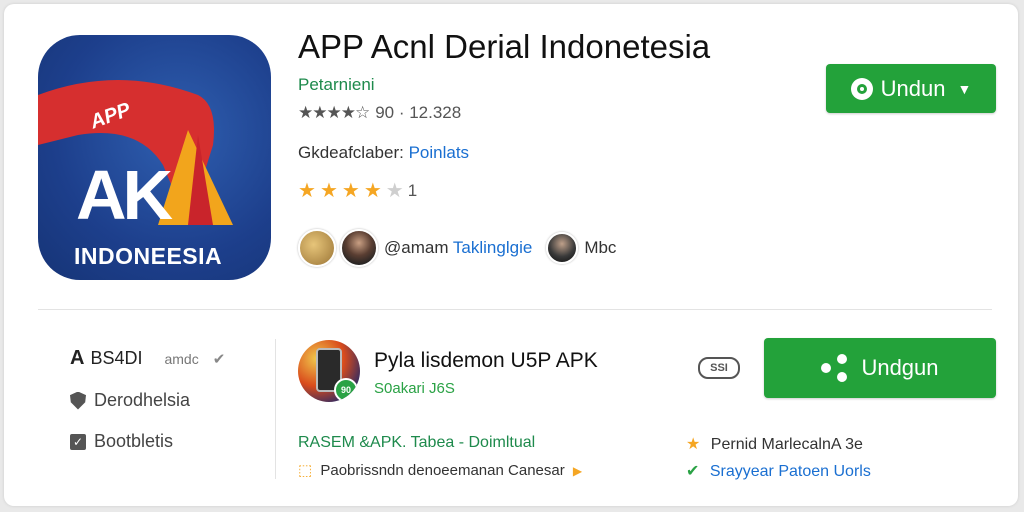 The height and width of the screenshot is (512, 1024). Describe the element at coordinates (439, 152) in the screenshot. I see `developer-link: Poinlats` at that location.